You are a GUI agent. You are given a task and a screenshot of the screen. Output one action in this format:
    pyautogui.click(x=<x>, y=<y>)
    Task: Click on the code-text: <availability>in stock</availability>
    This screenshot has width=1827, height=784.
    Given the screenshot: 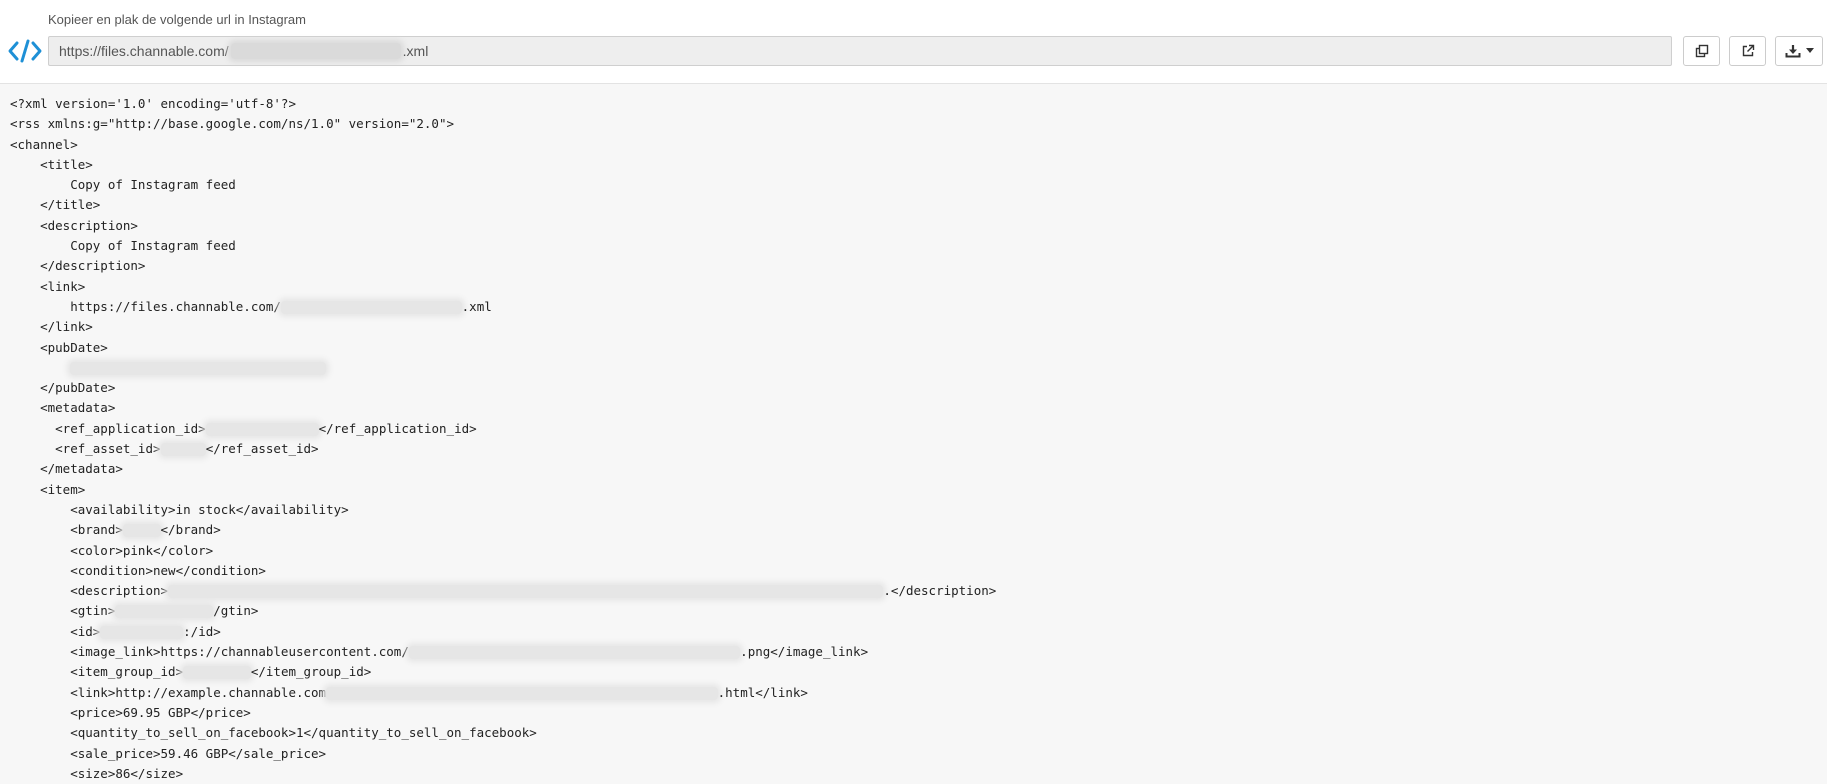 What is the action you would take?
    pyautogui.click(x=179, y=509)
    